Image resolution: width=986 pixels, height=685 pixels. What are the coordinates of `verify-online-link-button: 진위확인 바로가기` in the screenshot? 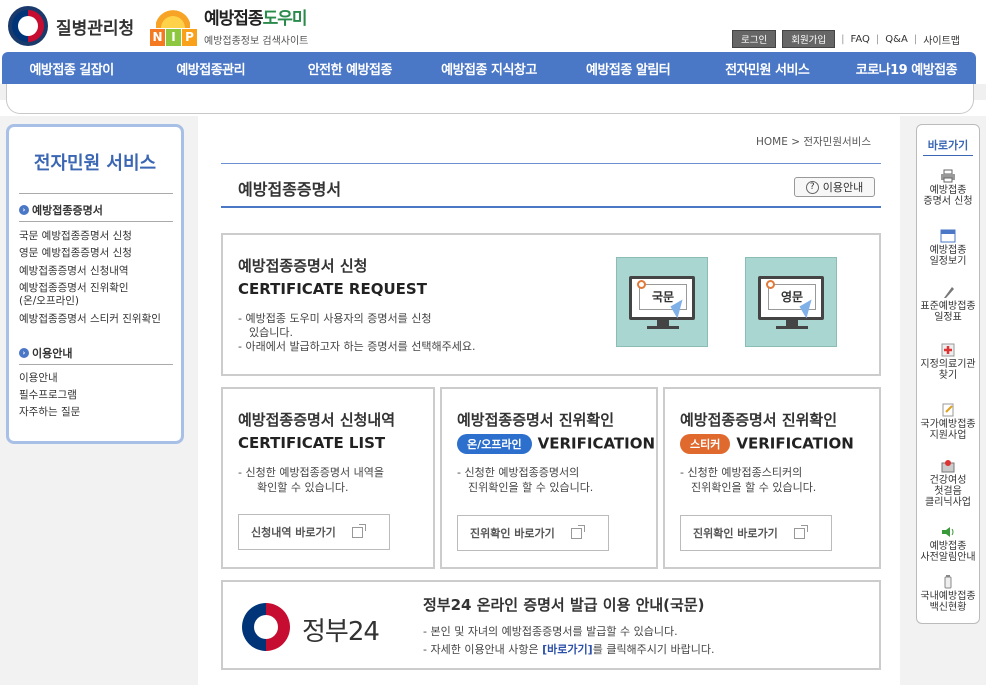 It's located at (533, 533).